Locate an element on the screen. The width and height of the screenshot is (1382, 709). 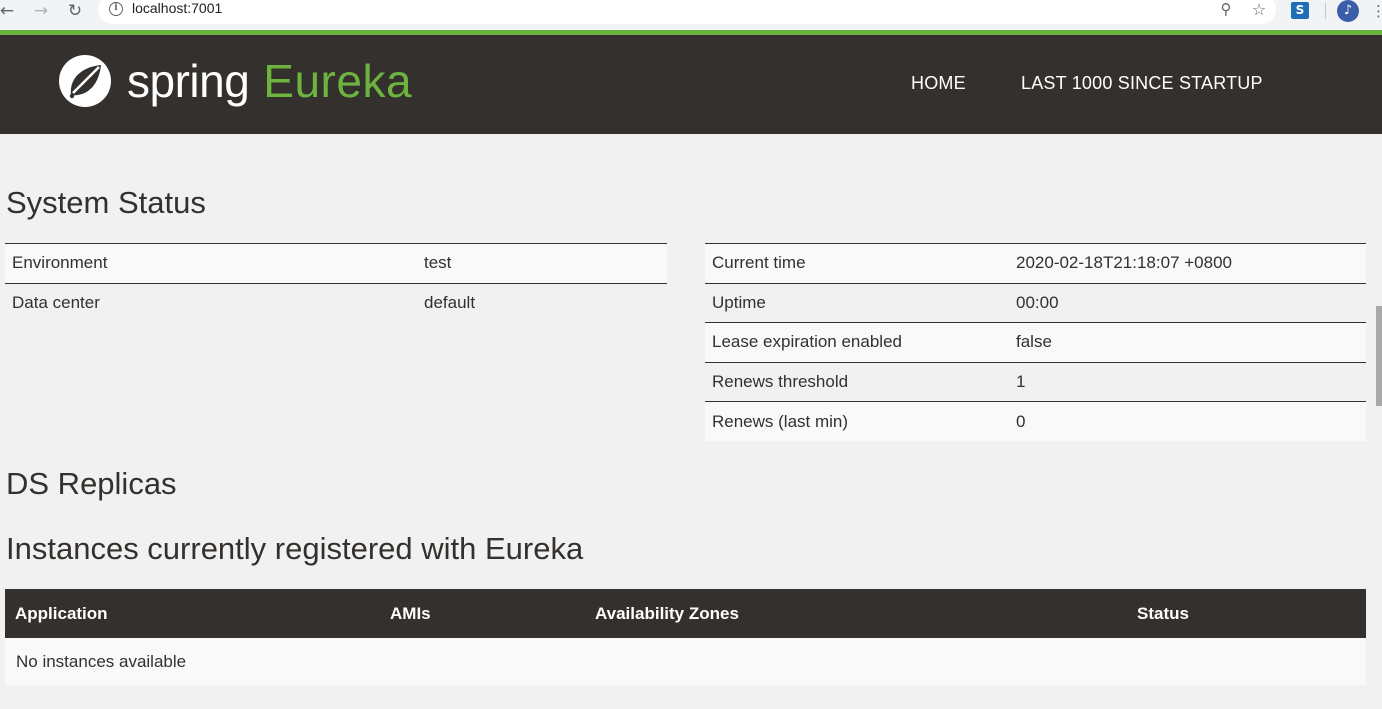
logo: spring Eureka is located at coordinates (233, 81).